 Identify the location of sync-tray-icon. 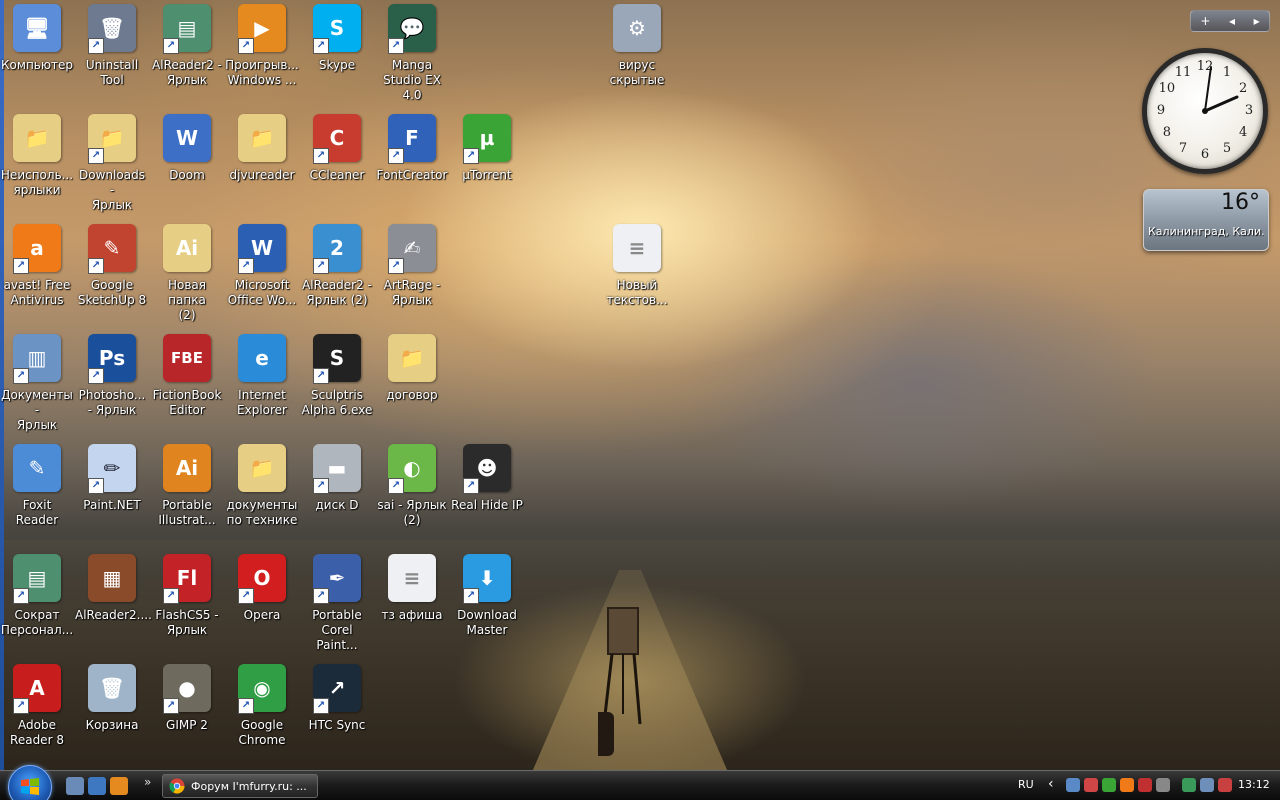
(1189, 785).